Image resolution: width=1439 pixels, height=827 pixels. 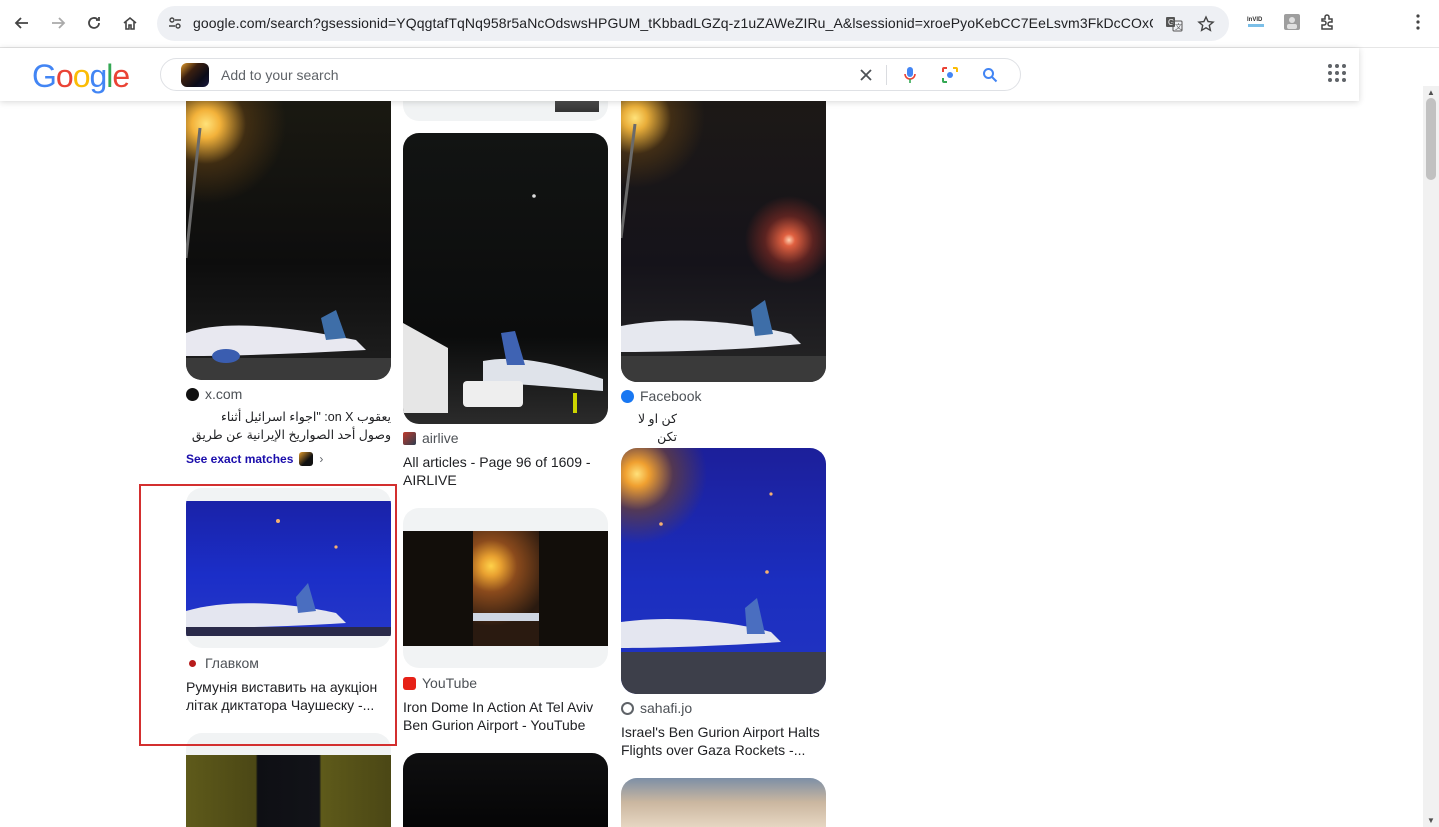 What do you see at coordinates (94, 23) in the screenshot?
I see `reload-icon` at bounding box center [94, 23].